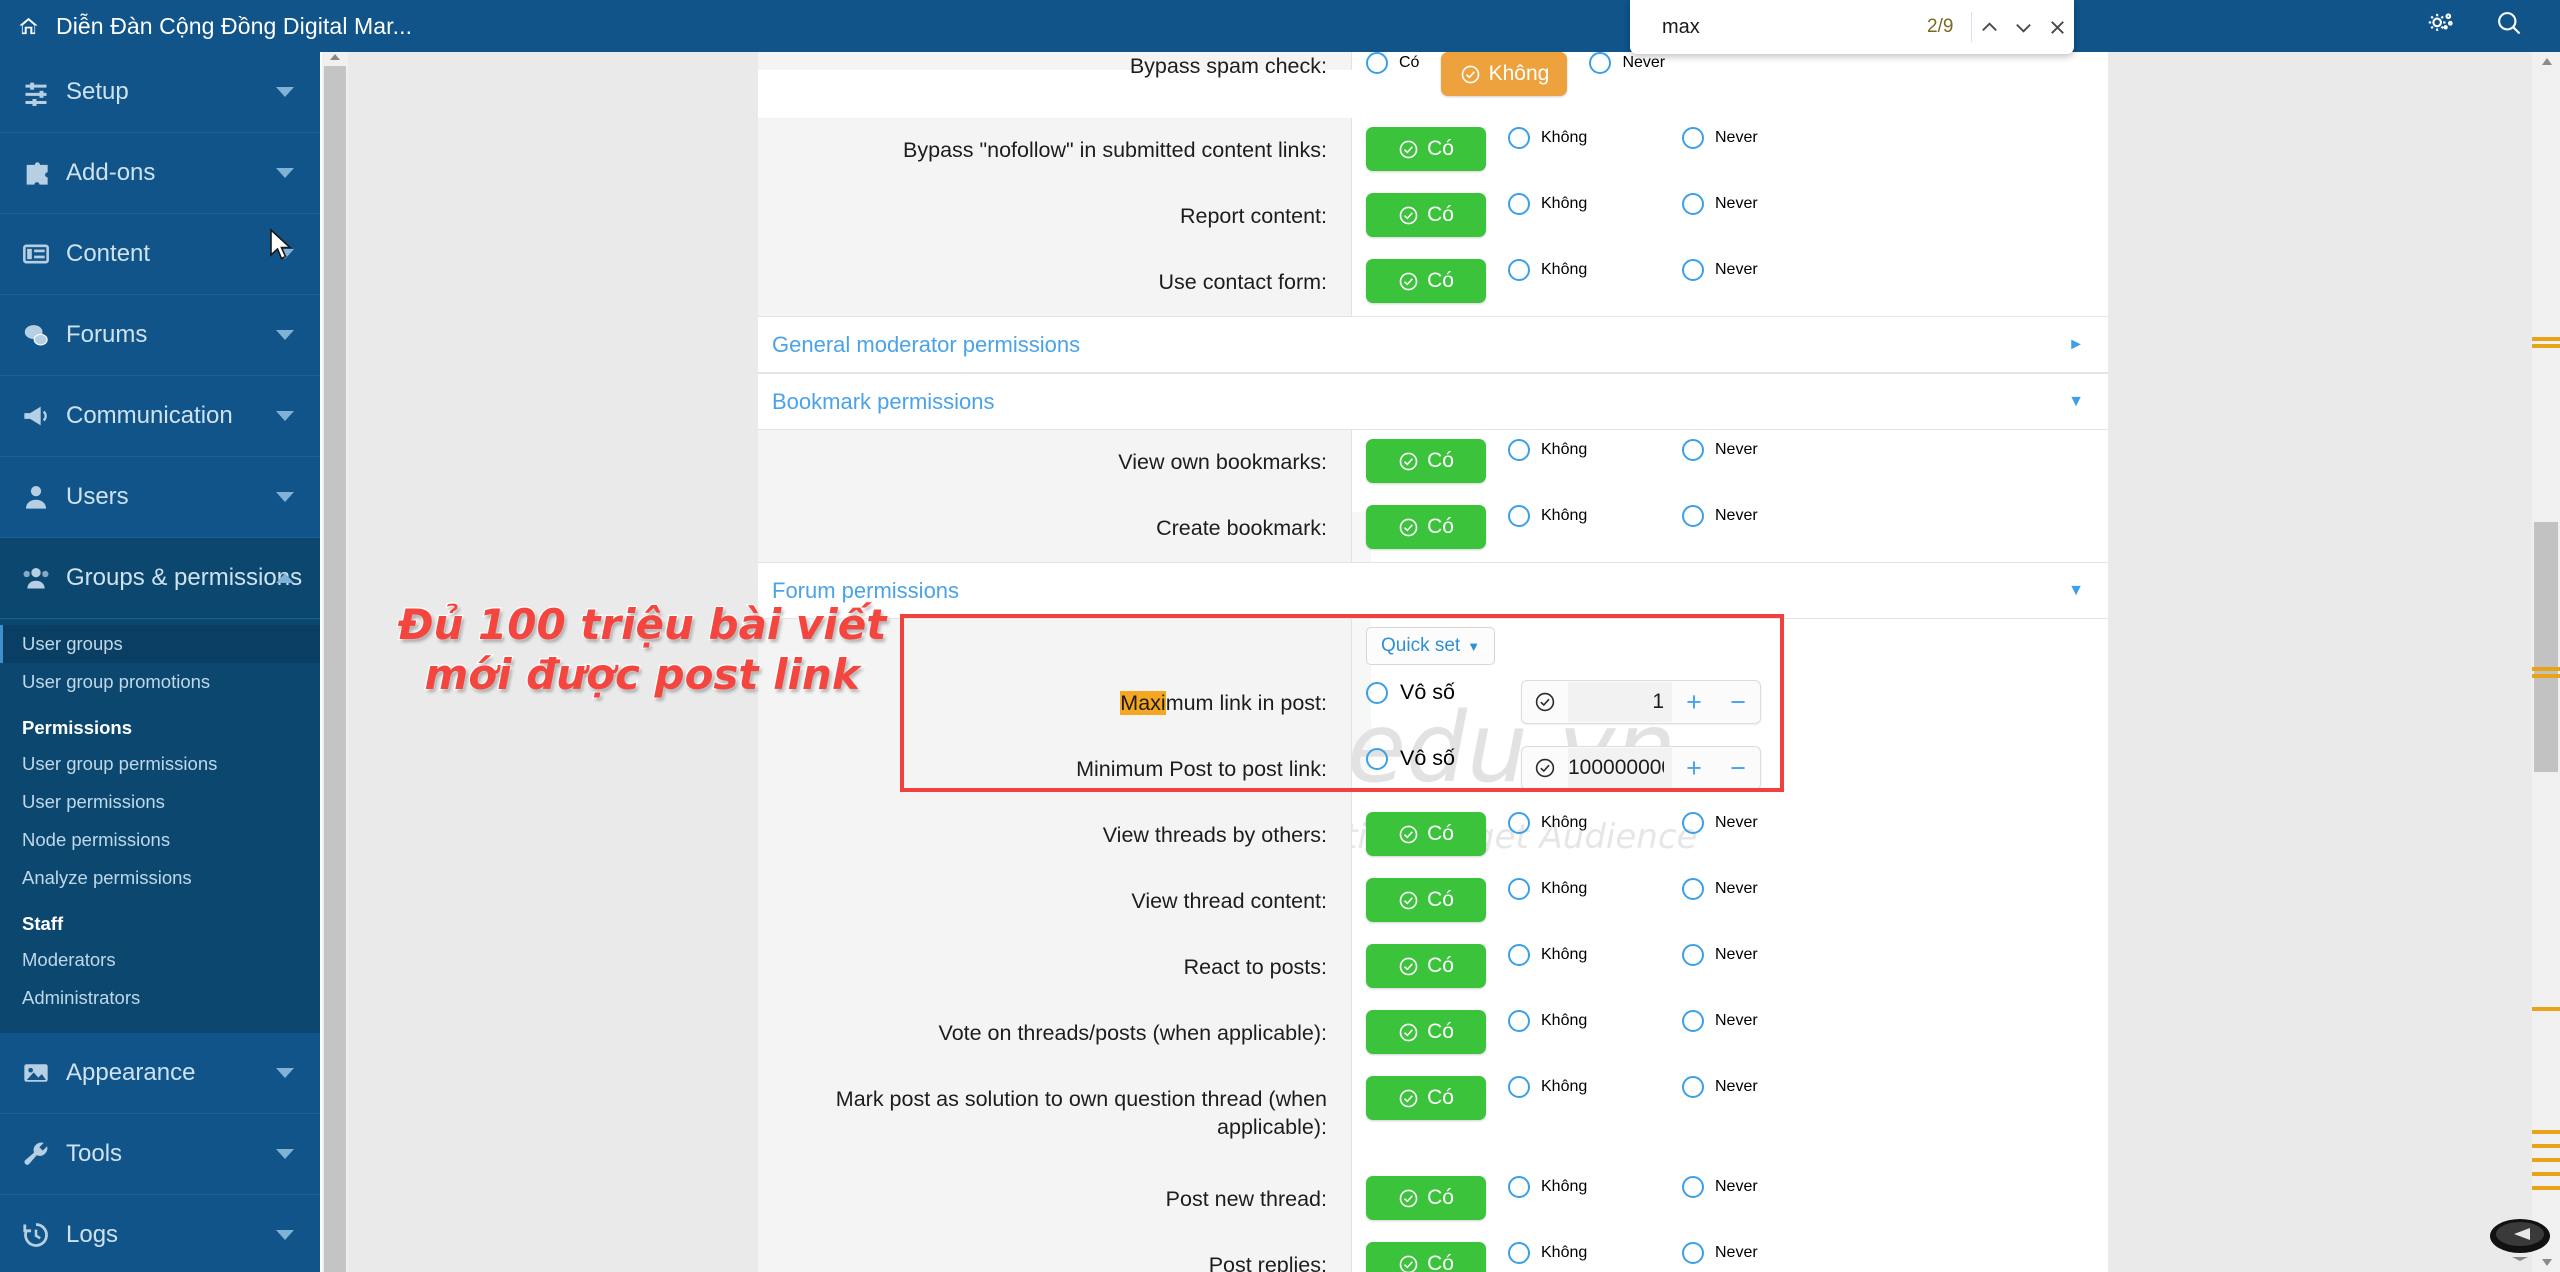 This screenshot has height=1272, width=2560. I want to click on option-yes: Có, so click(1392, 63).